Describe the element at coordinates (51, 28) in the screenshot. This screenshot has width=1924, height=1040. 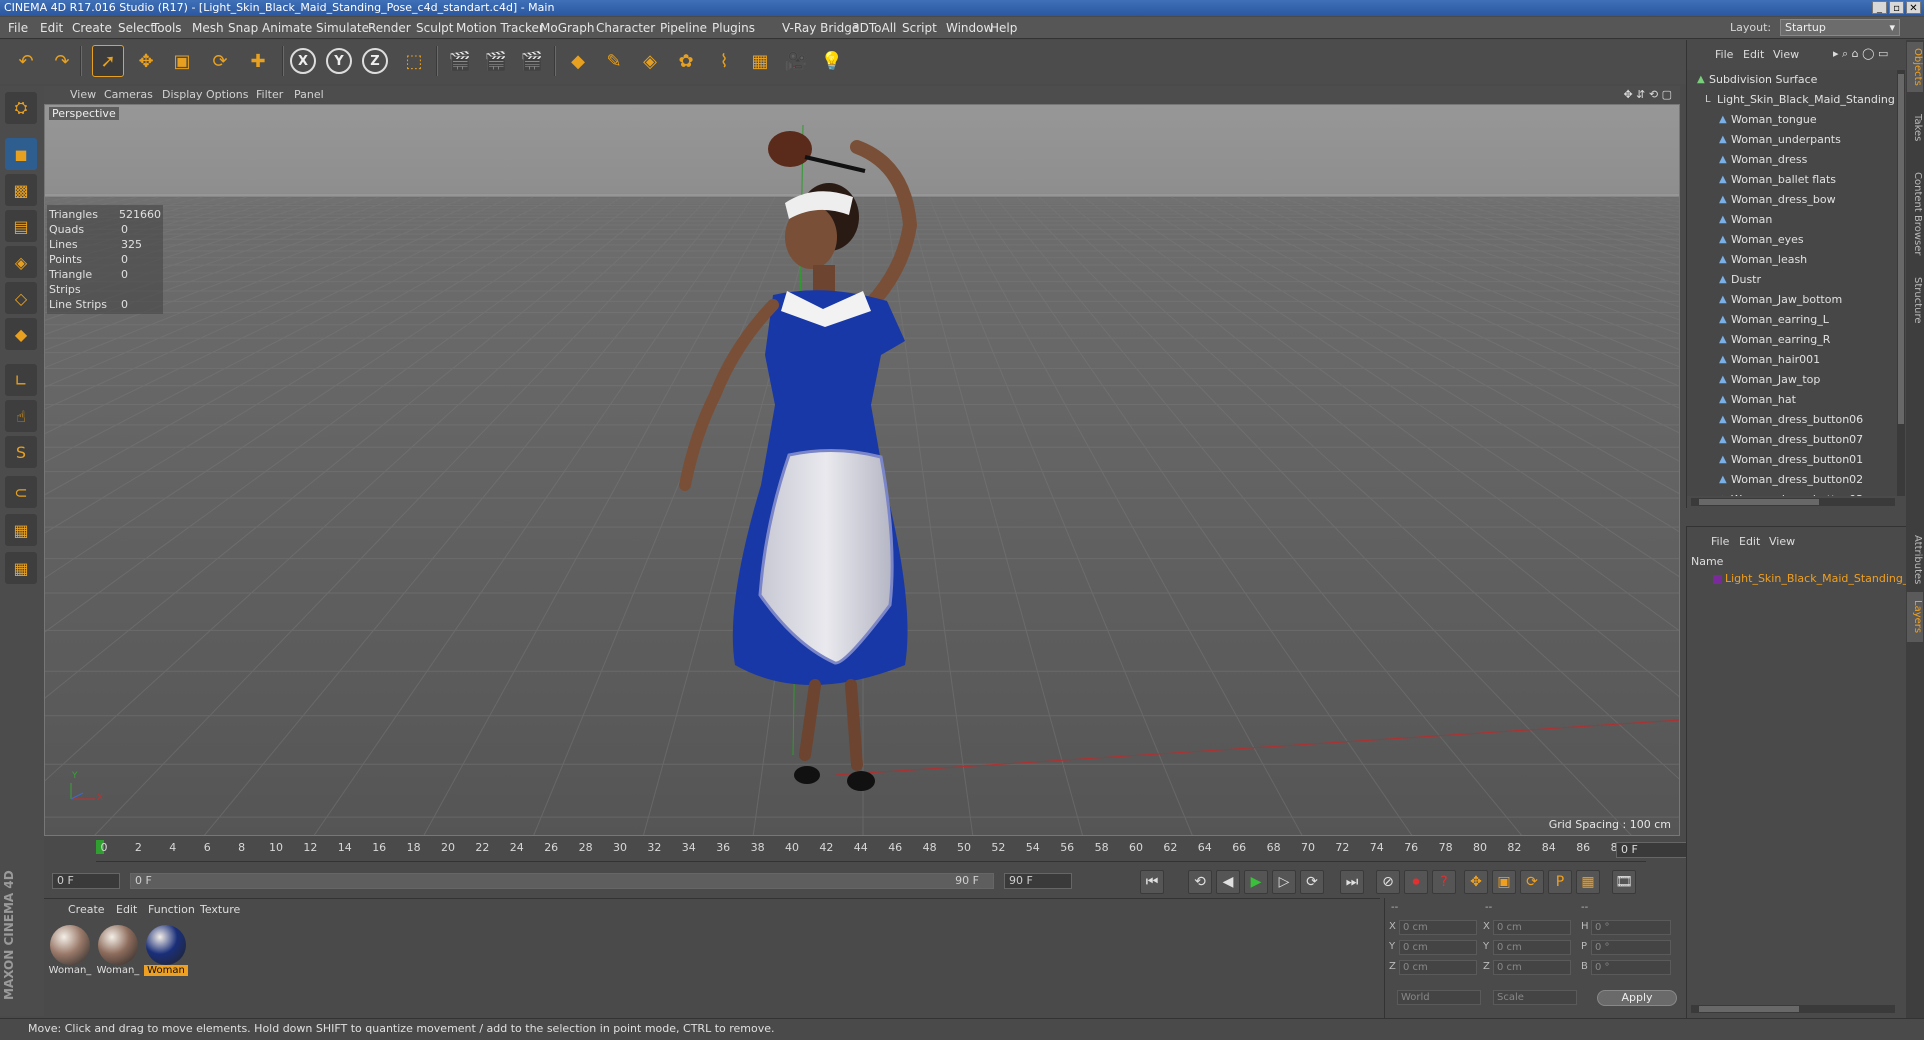
I see `menu-edit: Edit` at that location.